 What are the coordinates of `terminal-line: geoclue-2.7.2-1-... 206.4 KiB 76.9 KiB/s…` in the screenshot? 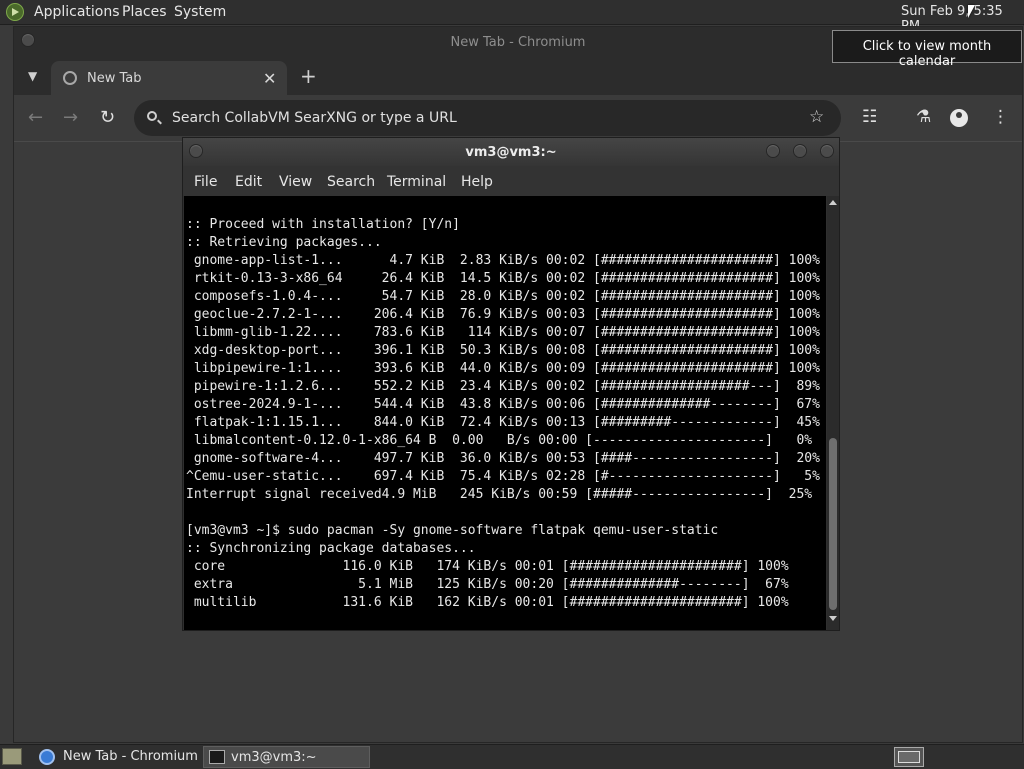 It's located at (503, 314).